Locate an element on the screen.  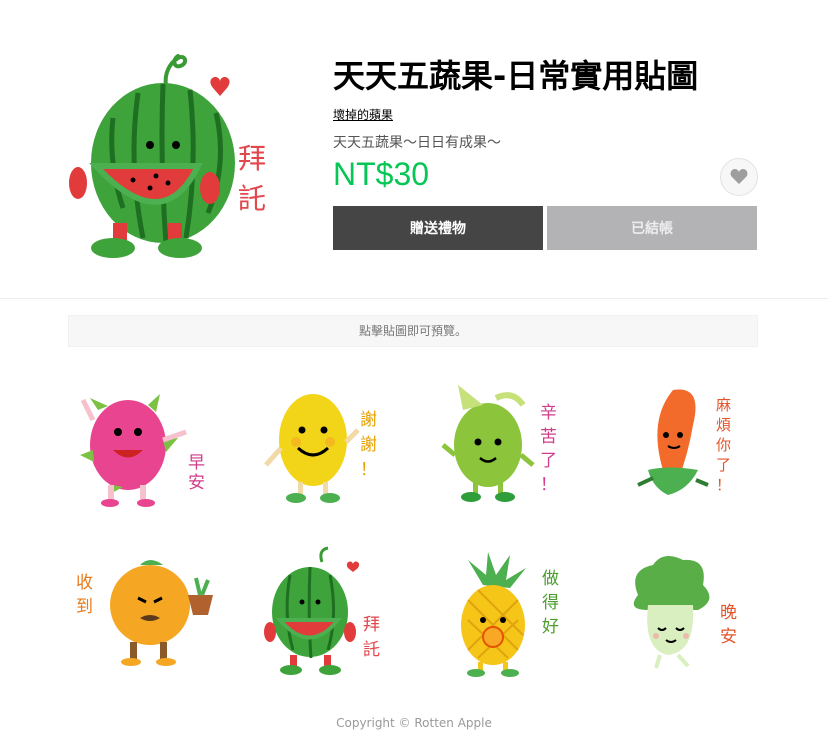
sticker-item-orange: 收 到 is located at coordinates (148, 615).